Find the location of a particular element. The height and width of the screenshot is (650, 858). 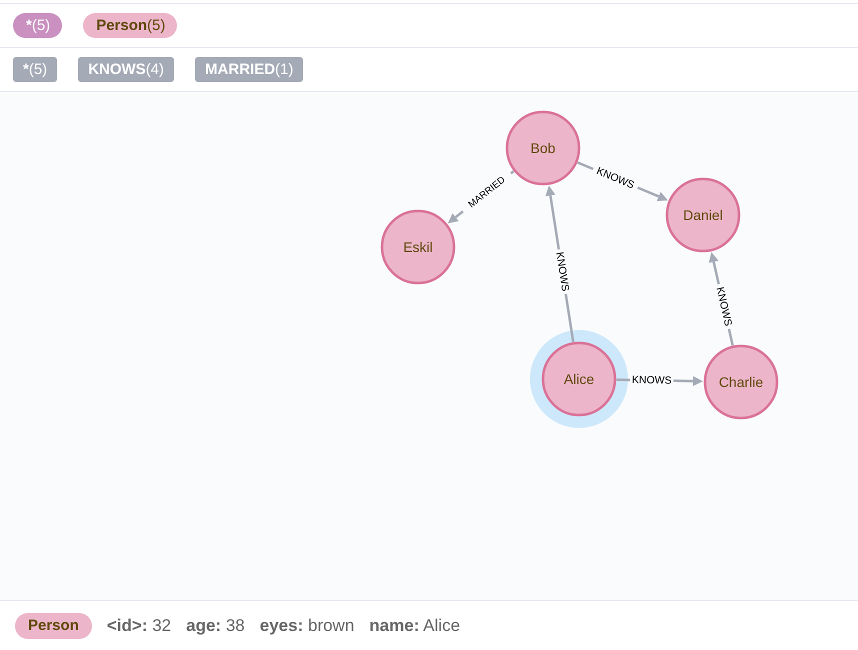

node-label-tag: Person(5) is located at coordinates (130, 25).